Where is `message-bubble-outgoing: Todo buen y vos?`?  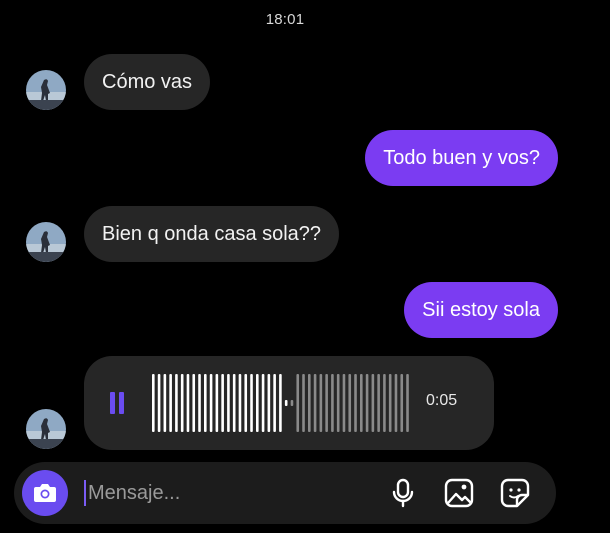
message-bubble-outgoing: Todo buen y vos? is located at coordinates (461, 158).